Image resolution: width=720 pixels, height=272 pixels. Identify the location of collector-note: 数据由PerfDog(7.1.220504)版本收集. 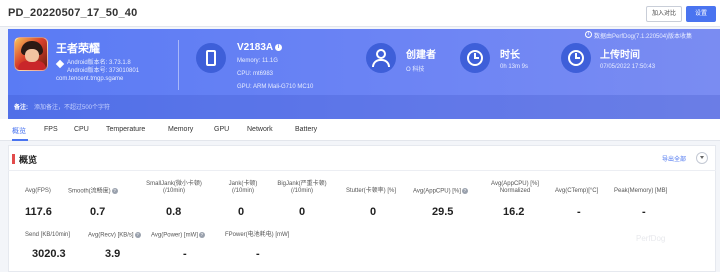
(643, 37).